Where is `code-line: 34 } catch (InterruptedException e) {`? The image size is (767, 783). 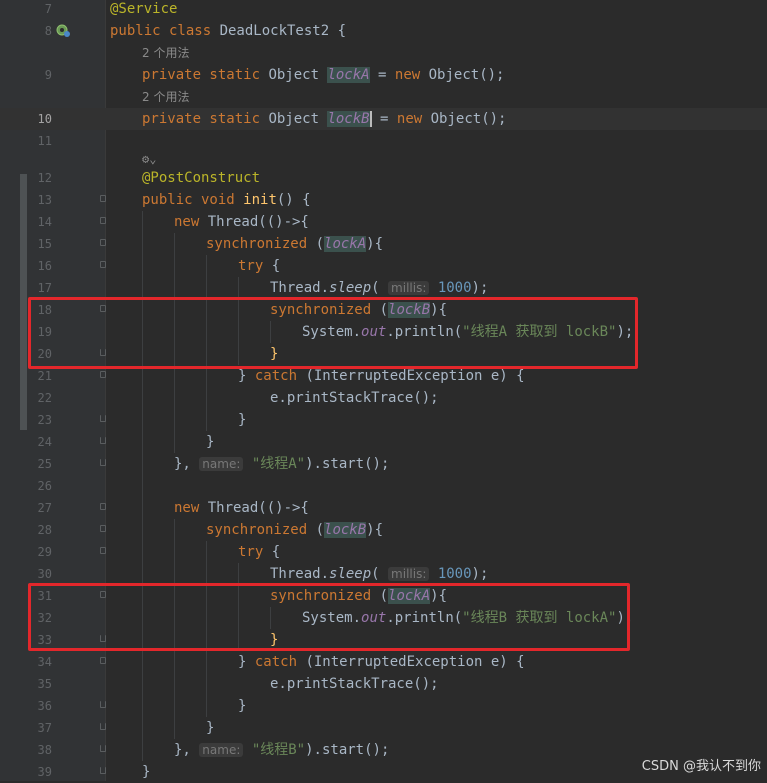 code-line: 34 } catch (InterruptedException e) { is located at coordinates (383, 662).